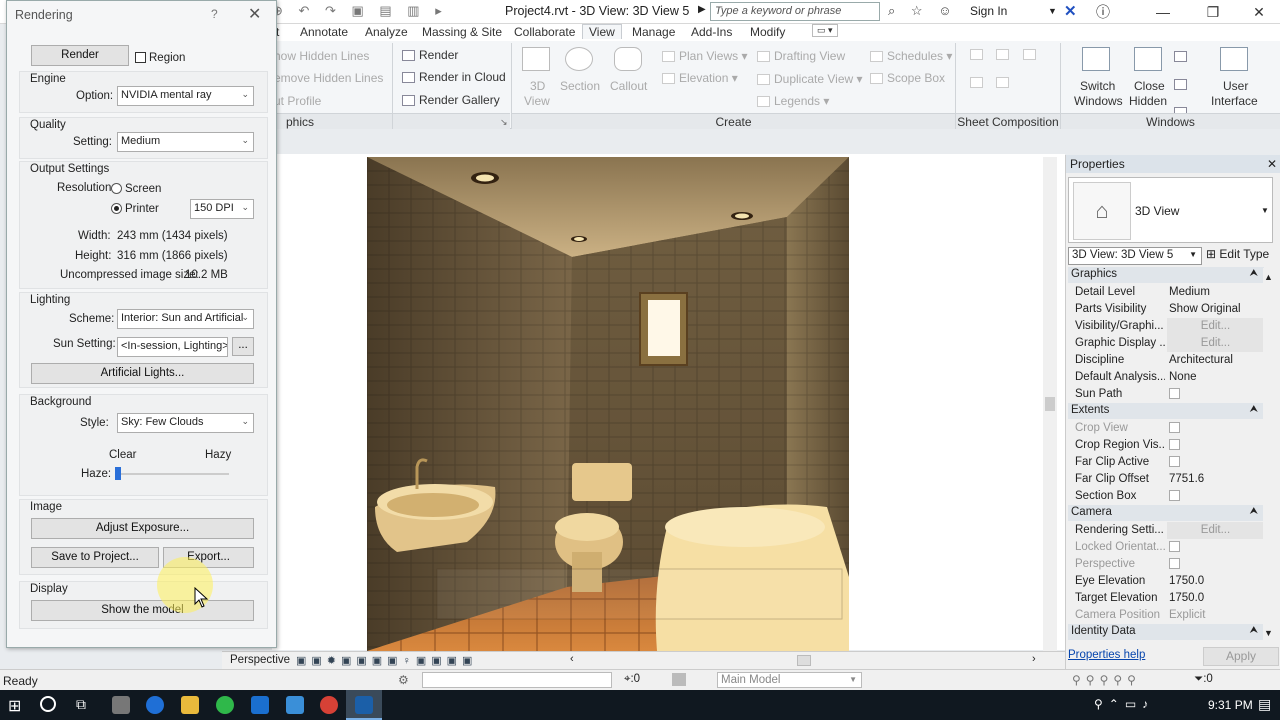  What do you see at coordinates (462, 32) in the screenshot?
I see `tab-massing-site: Massing & Site` at bounding box center [462, 32].